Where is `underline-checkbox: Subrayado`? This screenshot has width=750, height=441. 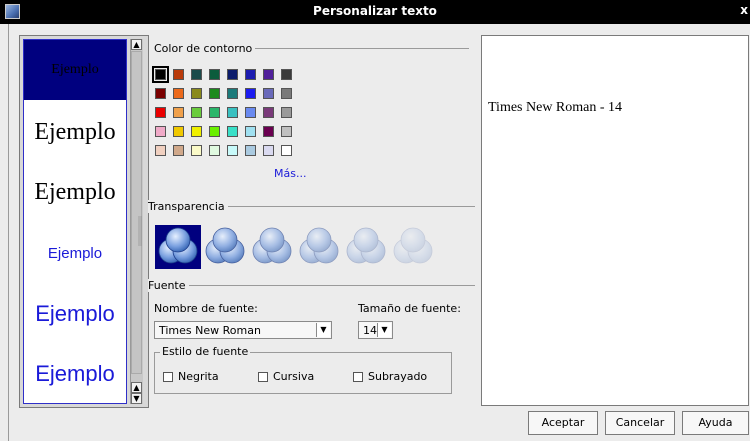
underline-checkbox: Subrayado is located at coordinates (390, 376).